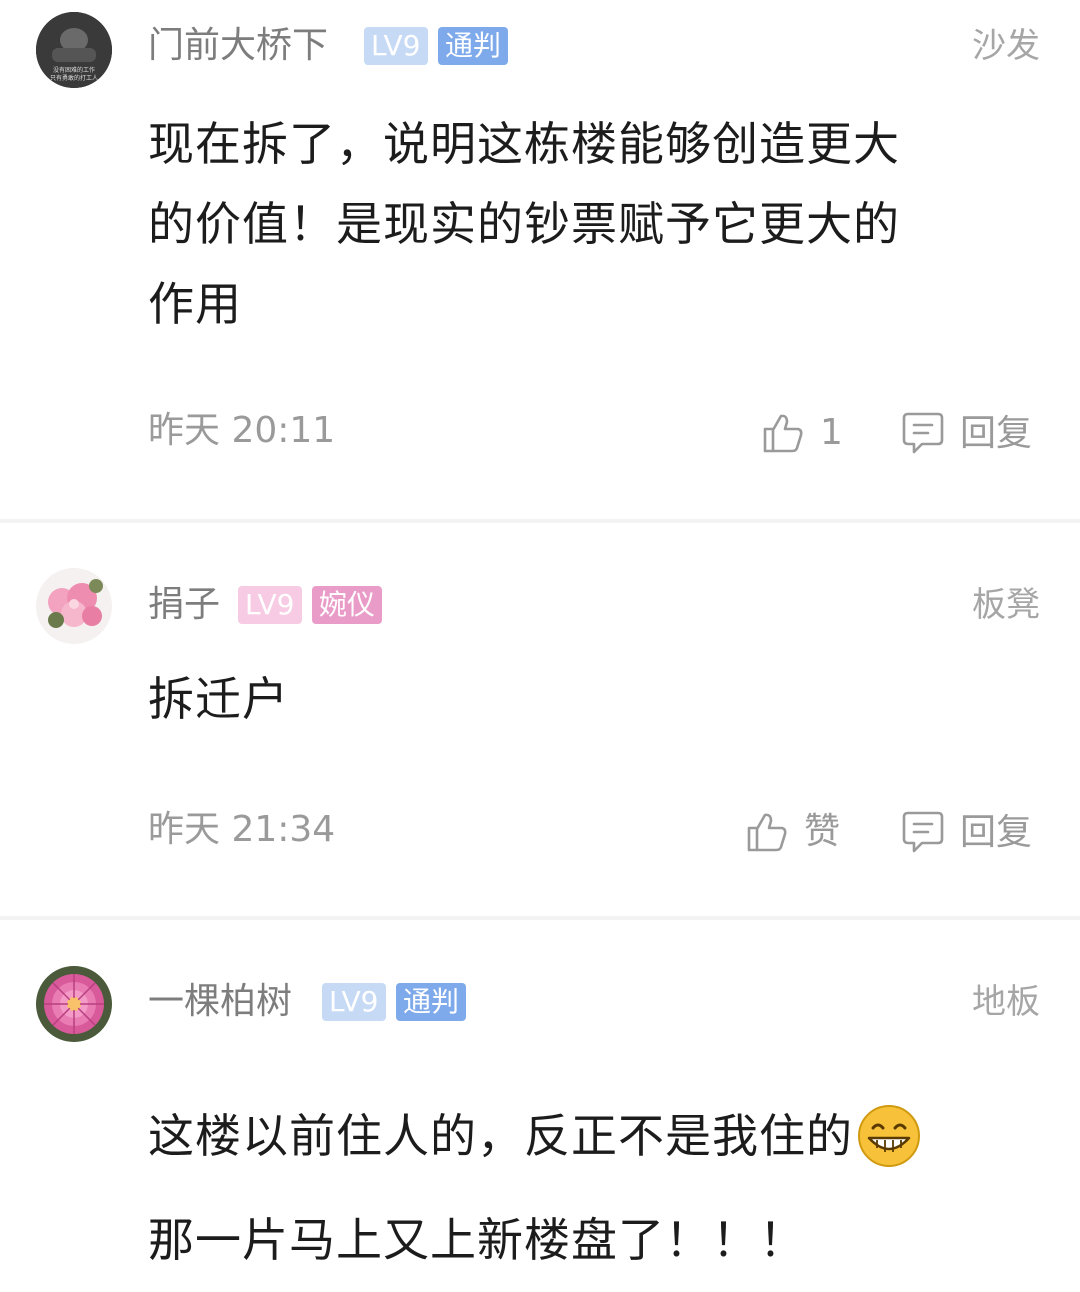  I want to click on like-count: 1, so click(831, 432).